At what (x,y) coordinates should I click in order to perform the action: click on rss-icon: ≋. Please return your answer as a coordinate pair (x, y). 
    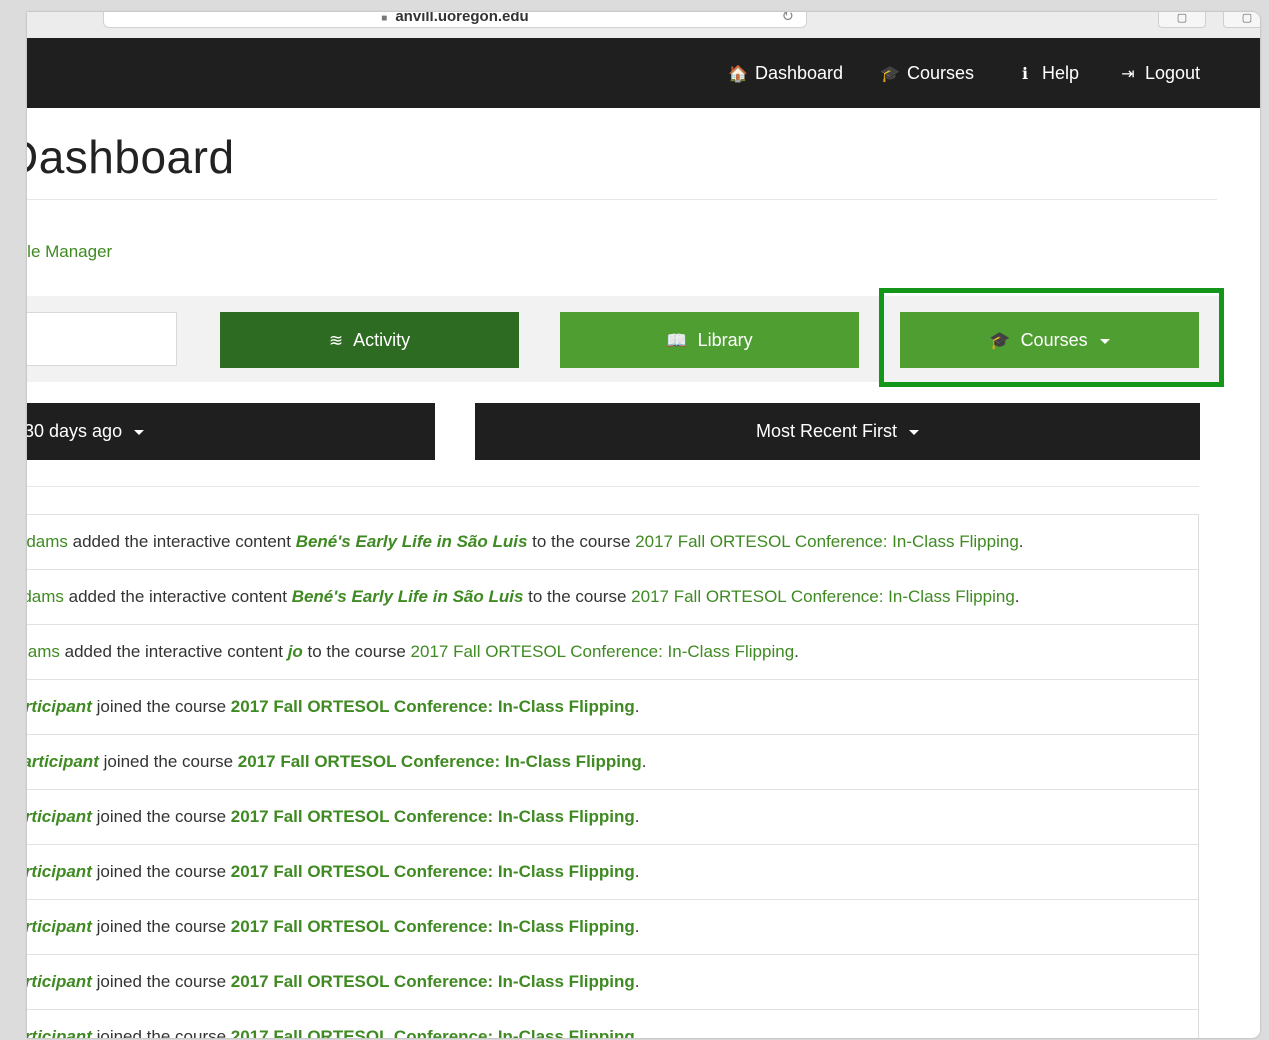
    Looking at the image, I should click on (336, 340).